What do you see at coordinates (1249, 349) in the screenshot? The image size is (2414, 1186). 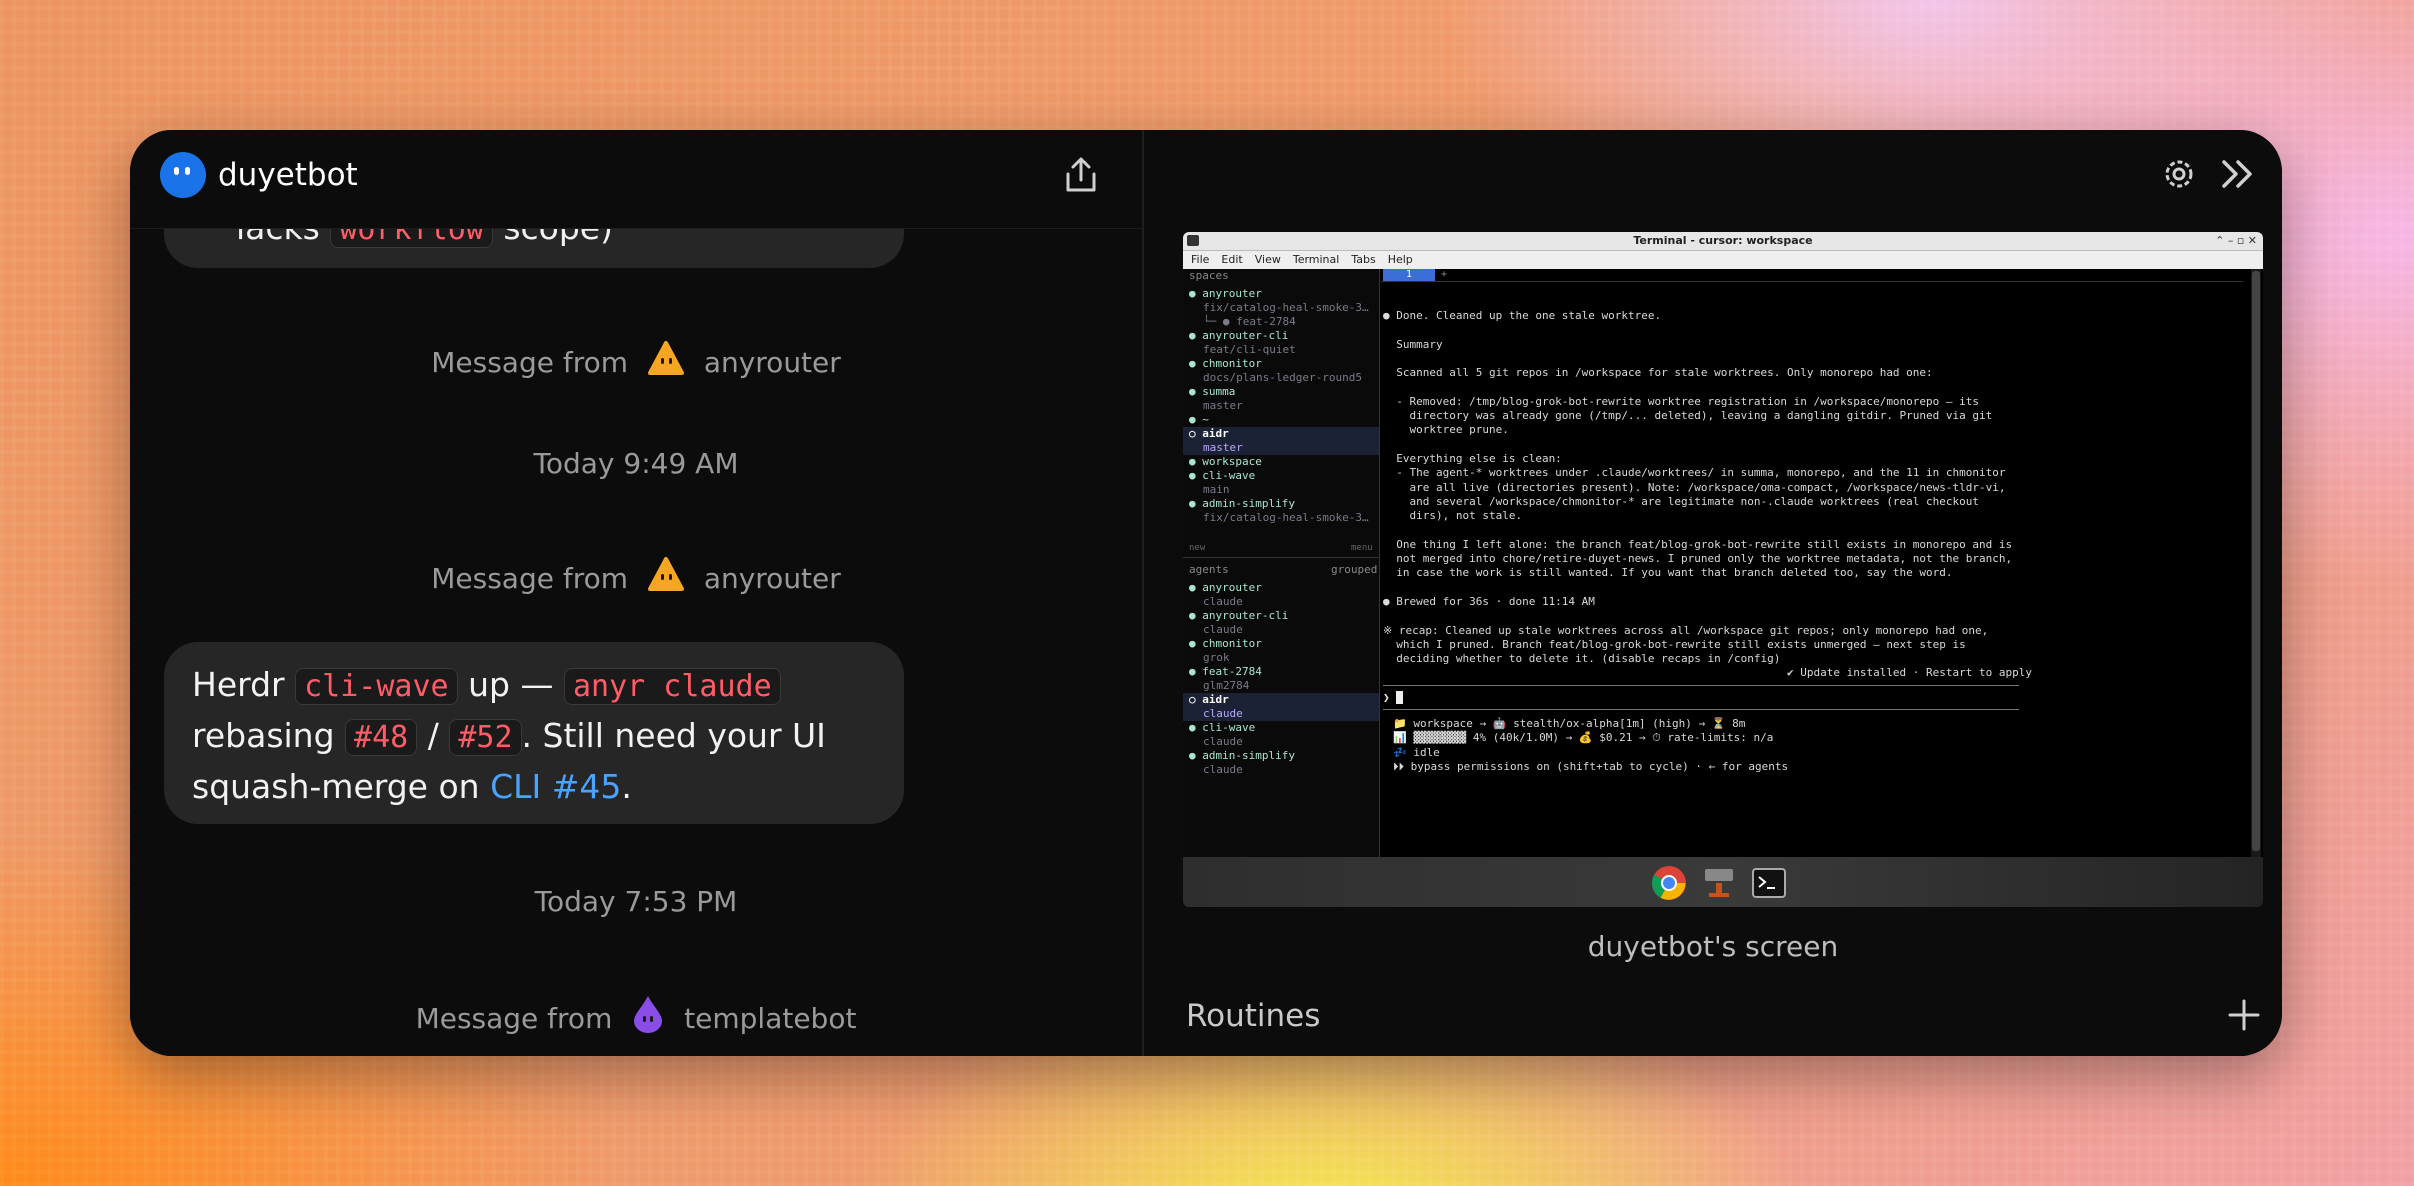 I see `space-item-sub: feat/cli-quiet` at bounding box center [1249, 349].